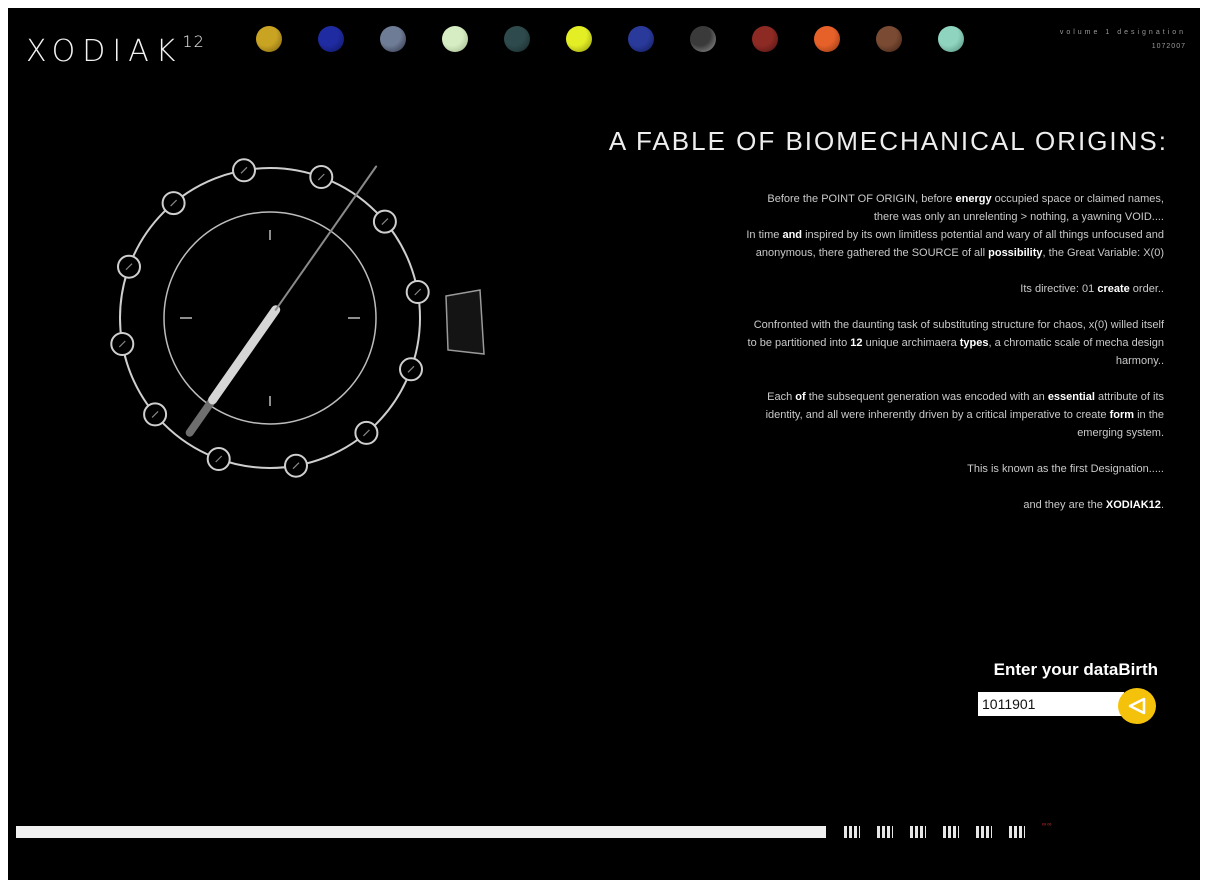 This screenshot has width=1208, height=888. I want to click on xodiak-logo: XODIAK12, so click(115, 50).